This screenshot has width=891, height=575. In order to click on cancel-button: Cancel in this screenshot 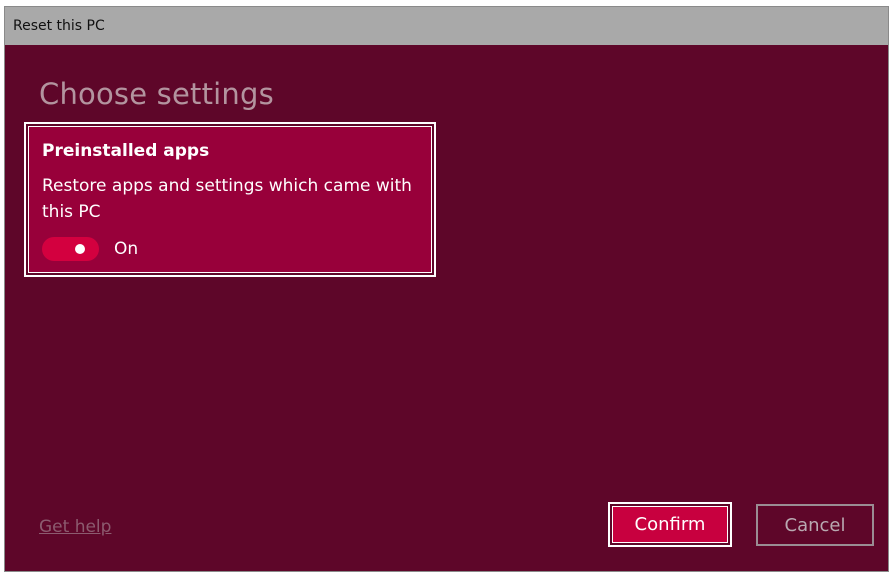, I will do `click(815, 525)`.